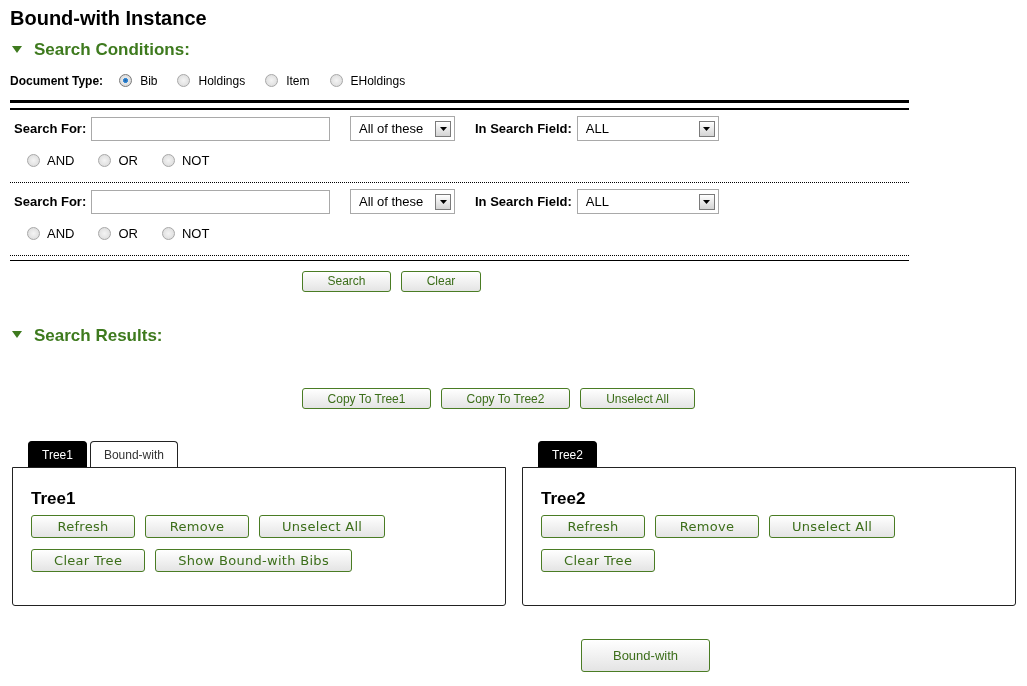 The image size is (1027, 686). I want to click on field-label: Document Type:, so click(57, 81).